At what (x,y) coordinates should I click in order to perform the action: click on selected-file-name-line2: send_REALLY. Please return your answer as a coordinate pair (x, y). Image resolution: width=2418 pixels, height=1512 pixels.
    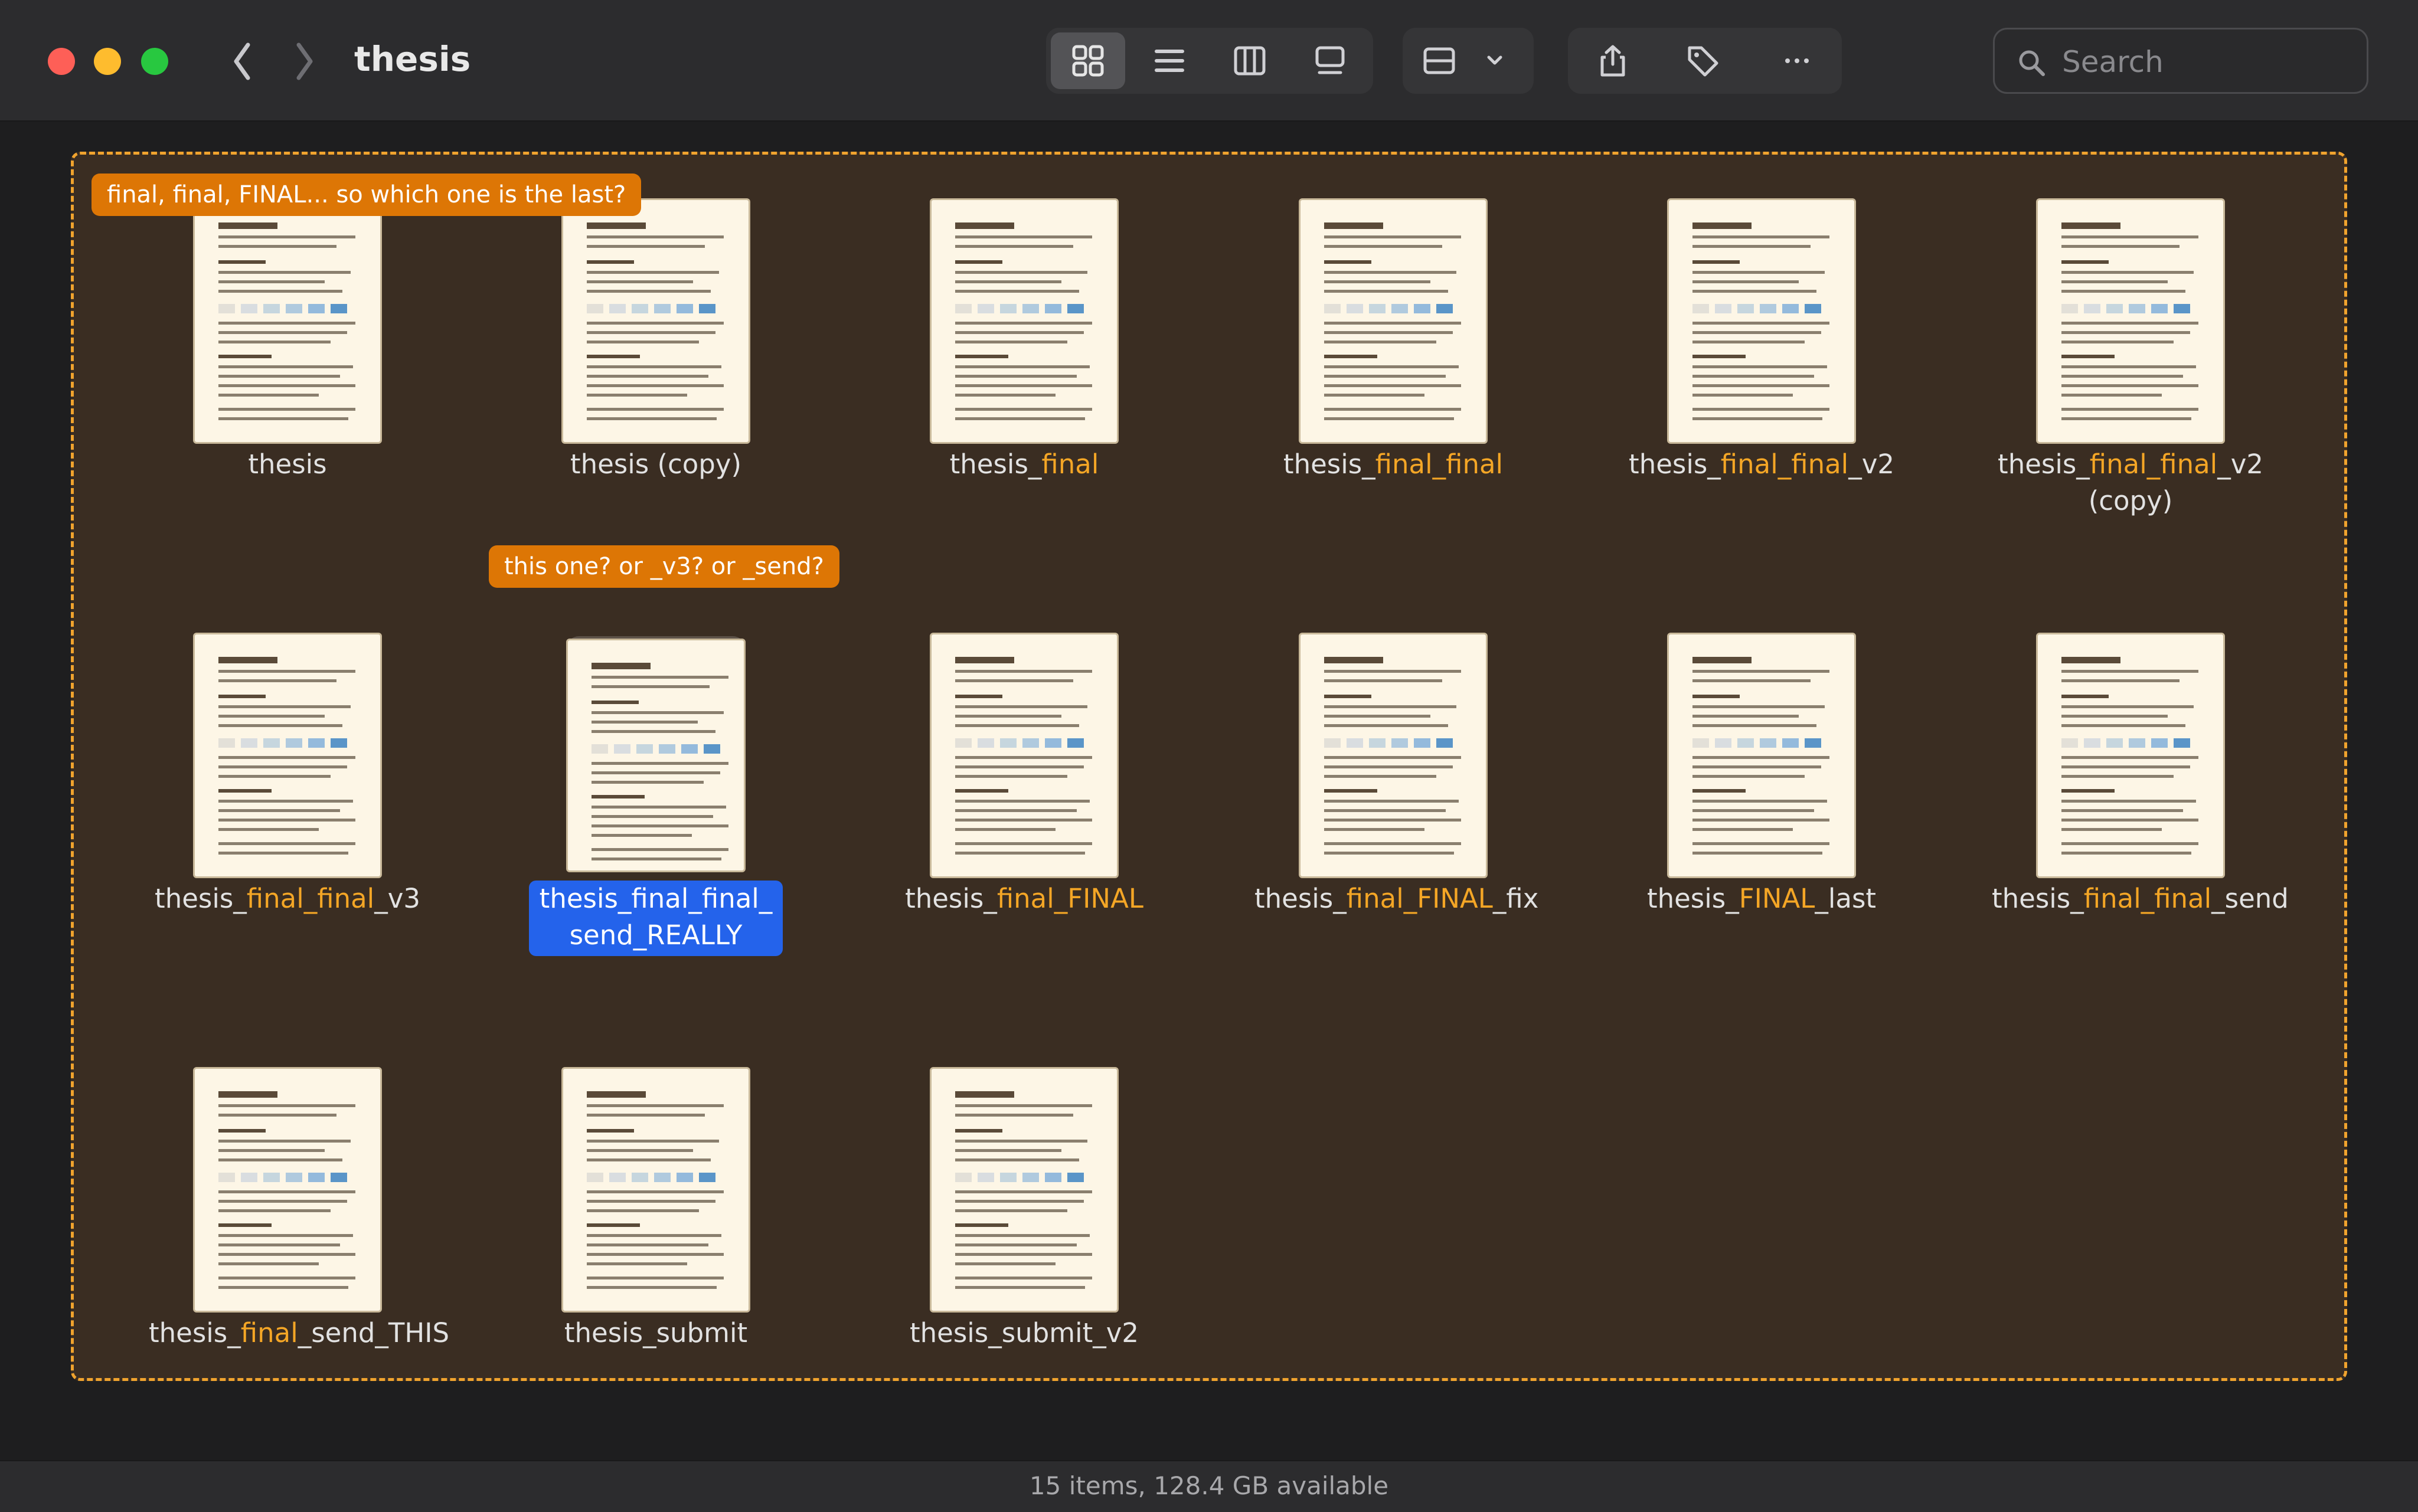
    Looking at the image, I should click on (656, 935).